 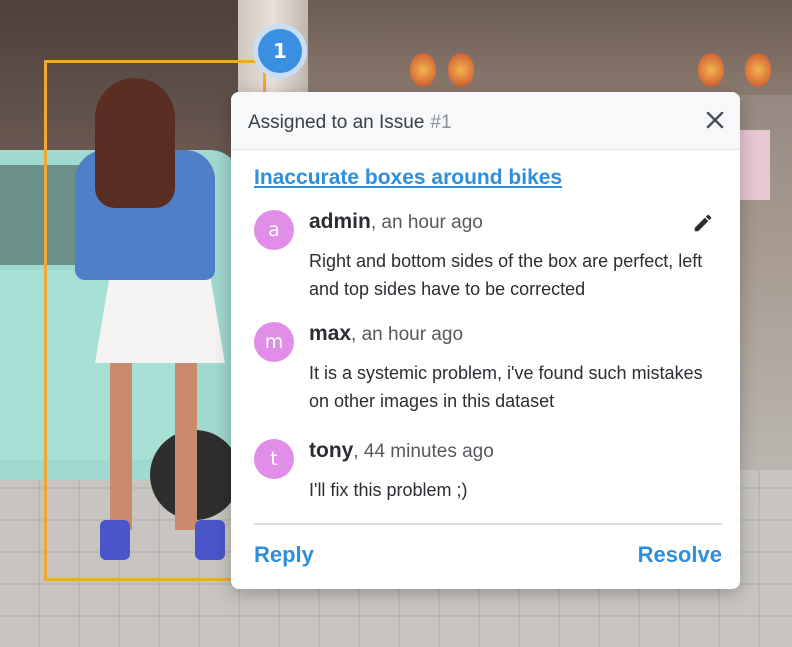 I want to click on annotation-marker: 1, so click(x=280, y=51).